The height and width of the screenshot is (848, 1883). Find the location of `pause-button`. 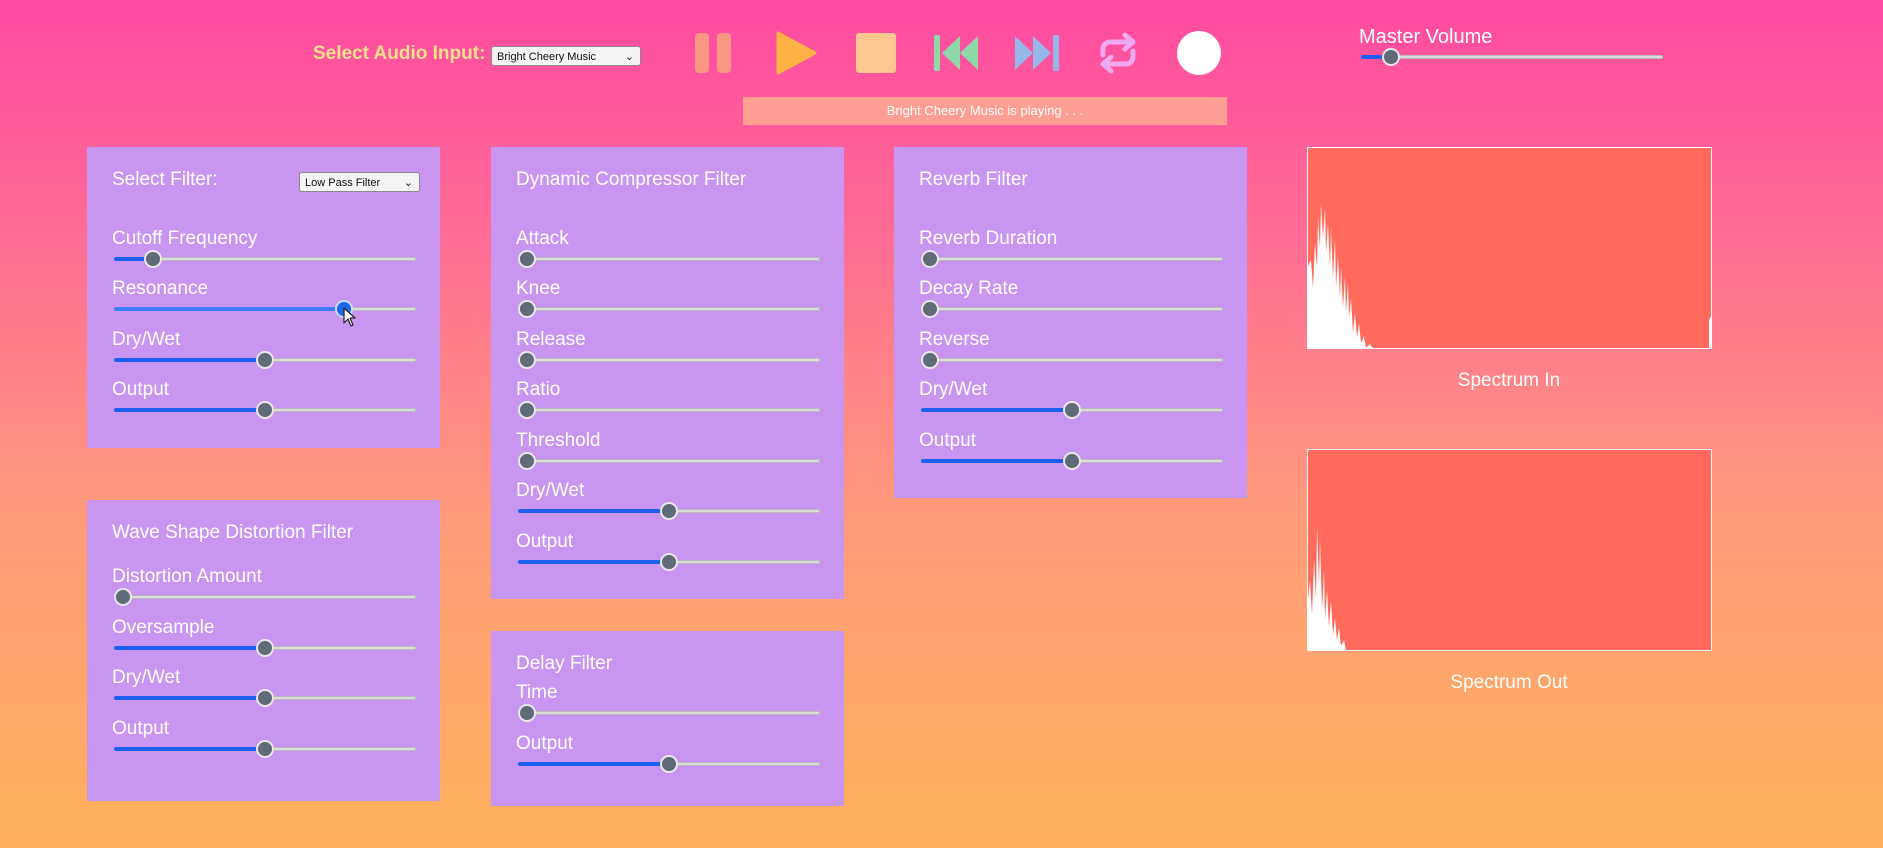

pause-button is located at coordinates (714, 53).